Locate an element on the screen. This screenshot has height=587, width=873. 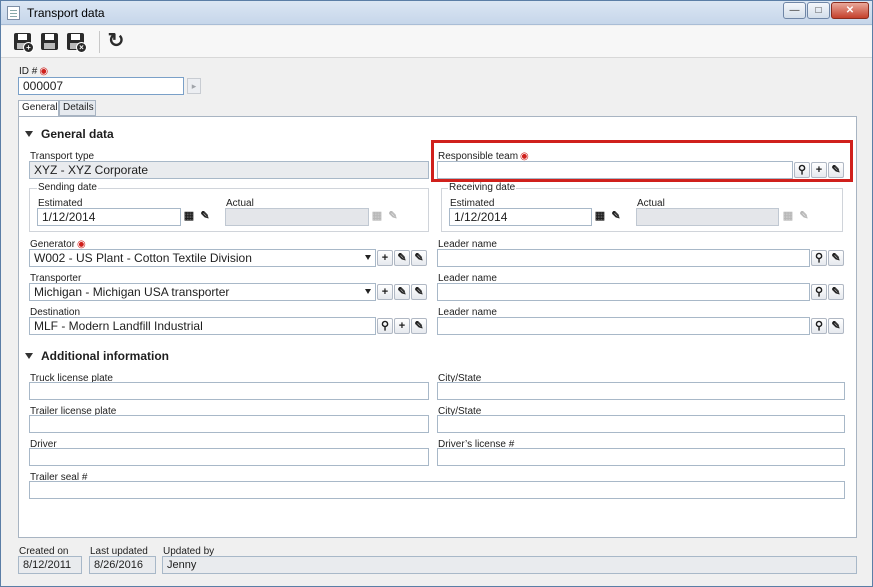
sending-actual-clear-button: ✎ is located at coordinates (393, 217).